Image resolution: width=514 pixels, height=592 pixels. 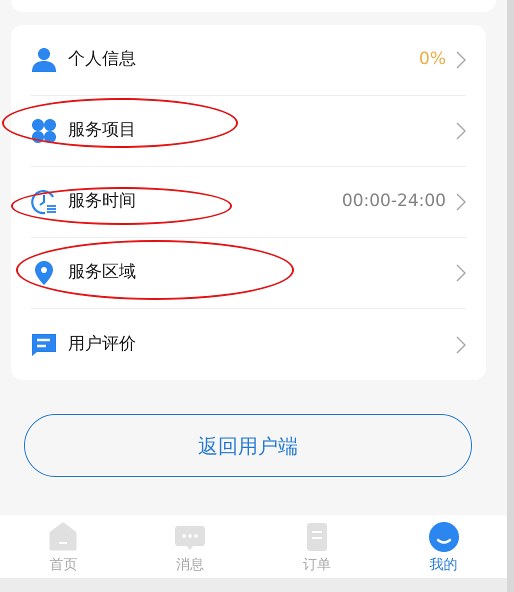 What do you see at coordinates (102, 202) in the screenshot?
I see `menu-label: 服务时间` at bounding box center [102, 202].